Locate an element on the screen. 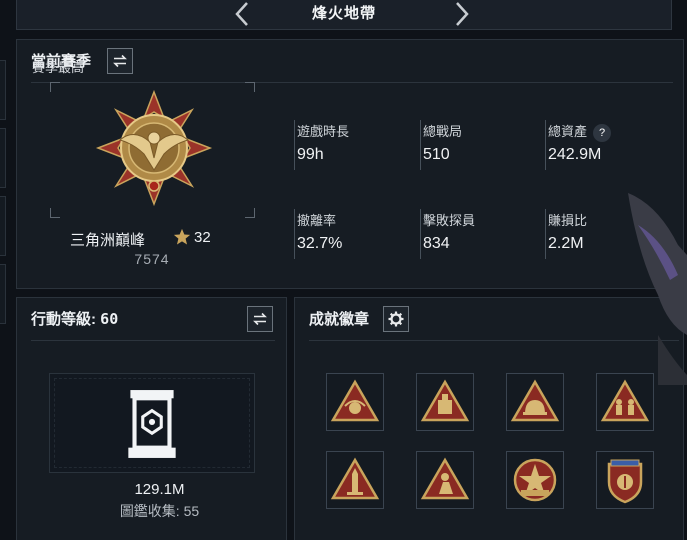 The image size is (687, 540). chevron-right-icon is located at coordinates (462, 14).